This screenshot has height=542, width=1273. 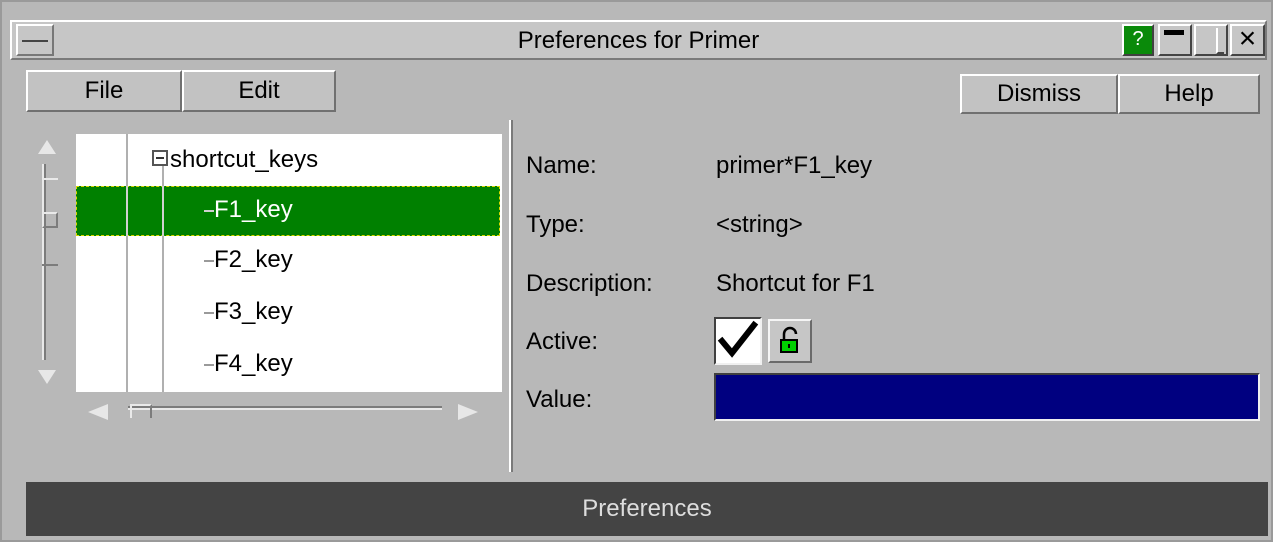 I want to click on name-label: Name:, so click(x=561, y=165).